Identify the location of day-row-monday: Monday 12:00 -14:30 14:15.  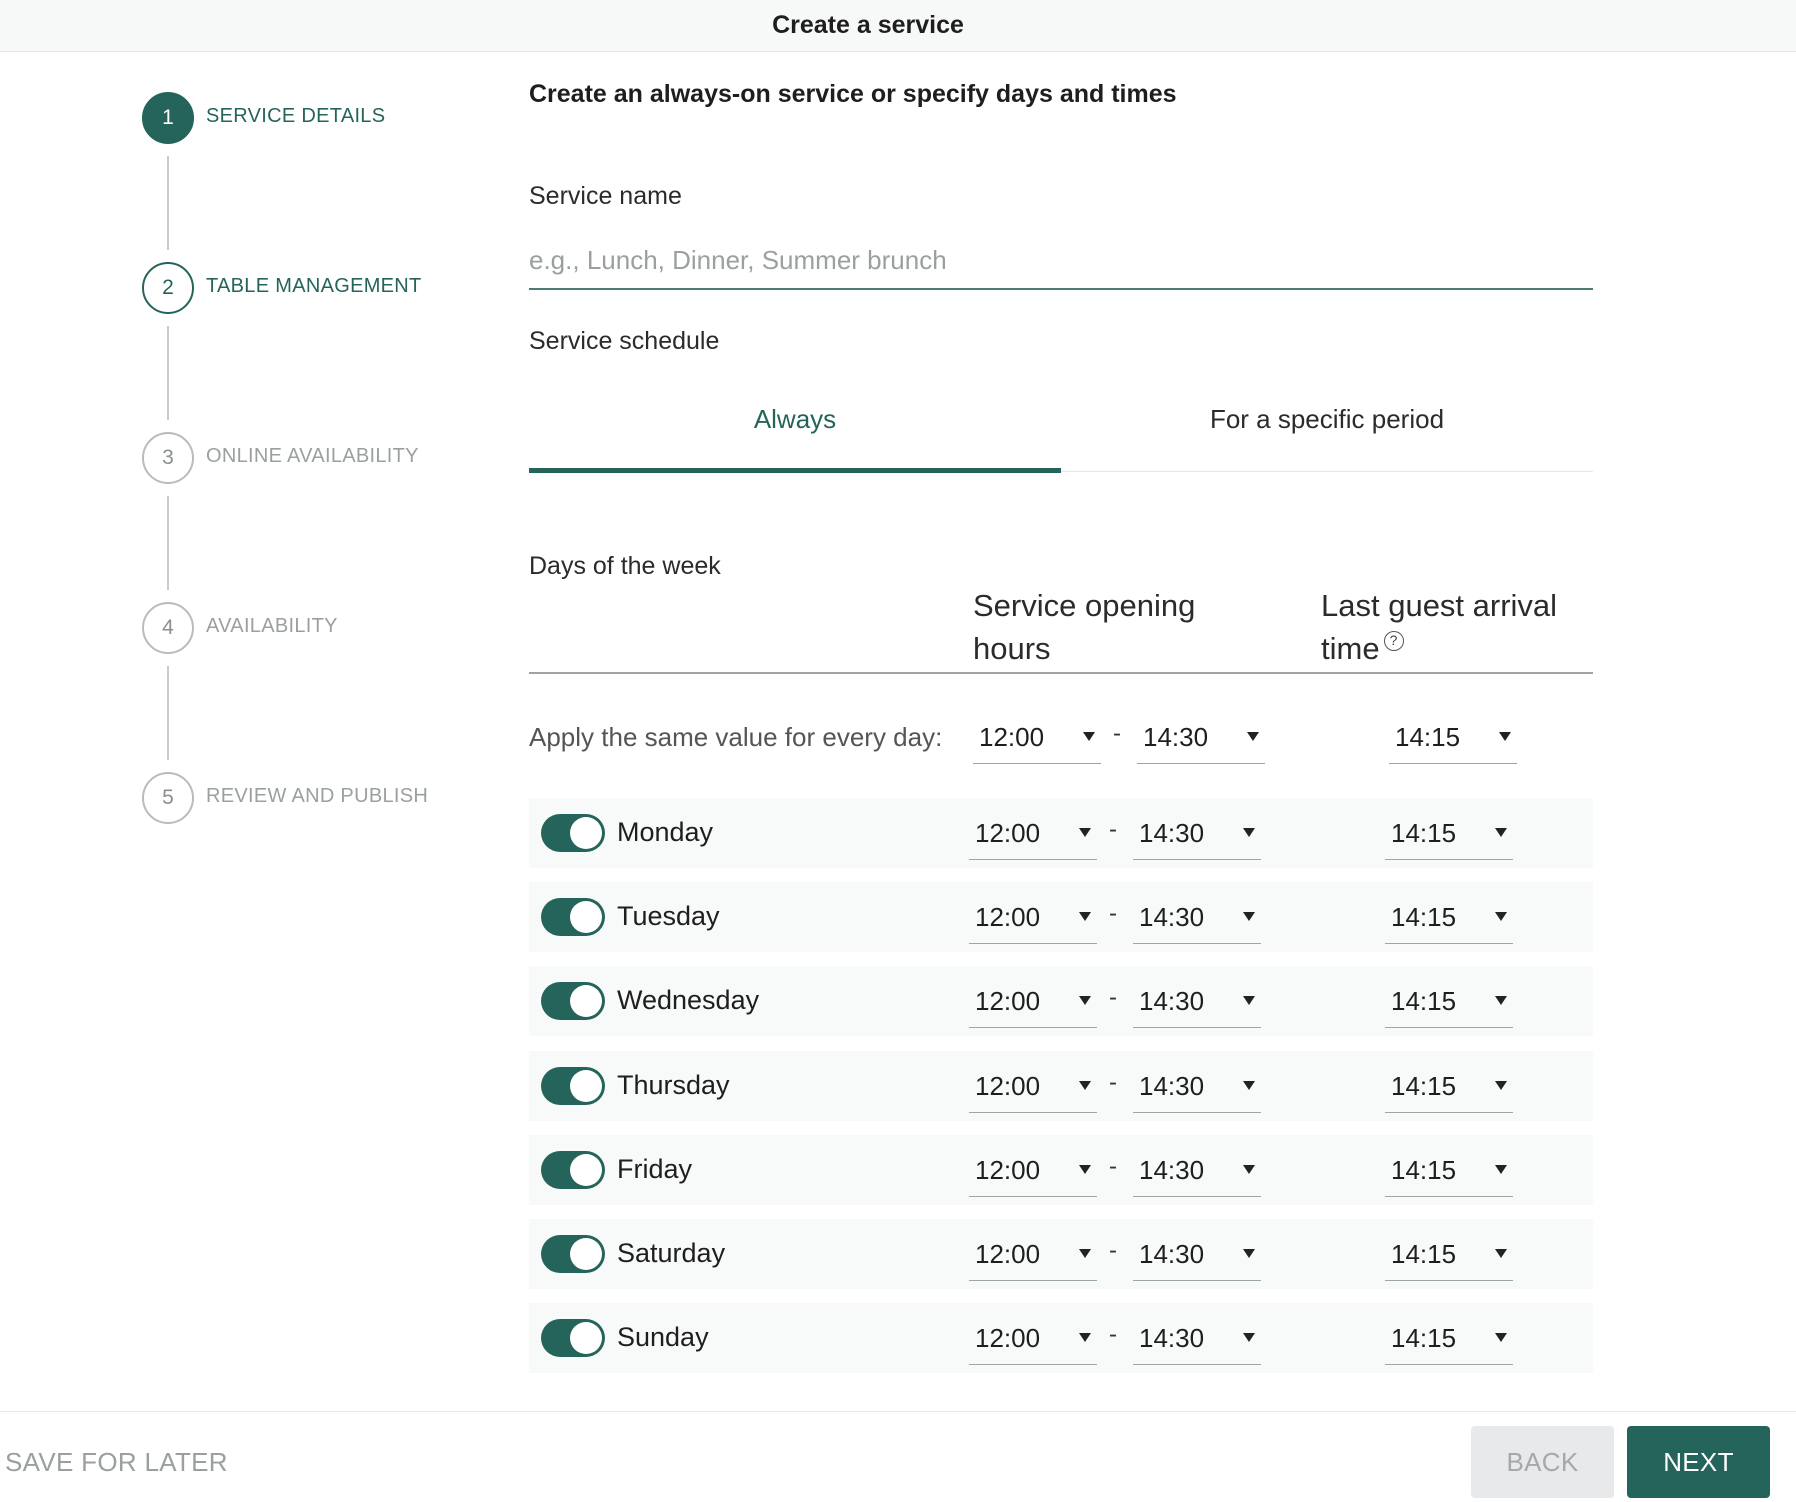
(1061, 833).